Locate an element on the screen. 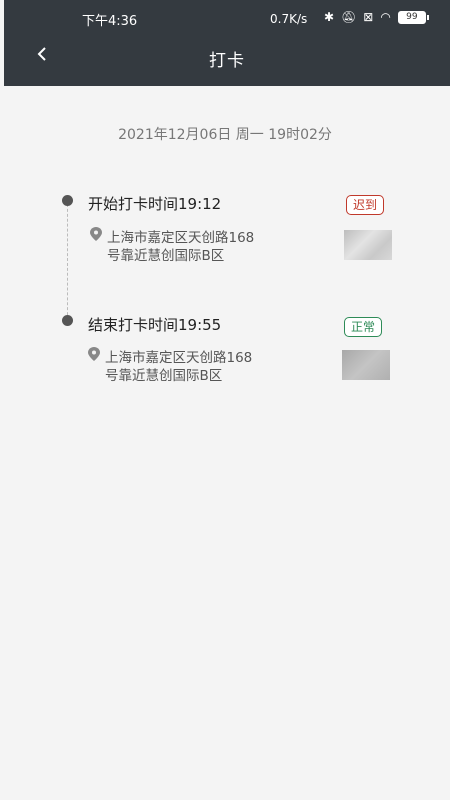 The height and width of the screenshot is (800, 450). battery-icon: 99 is located at coordinates (413, 17).